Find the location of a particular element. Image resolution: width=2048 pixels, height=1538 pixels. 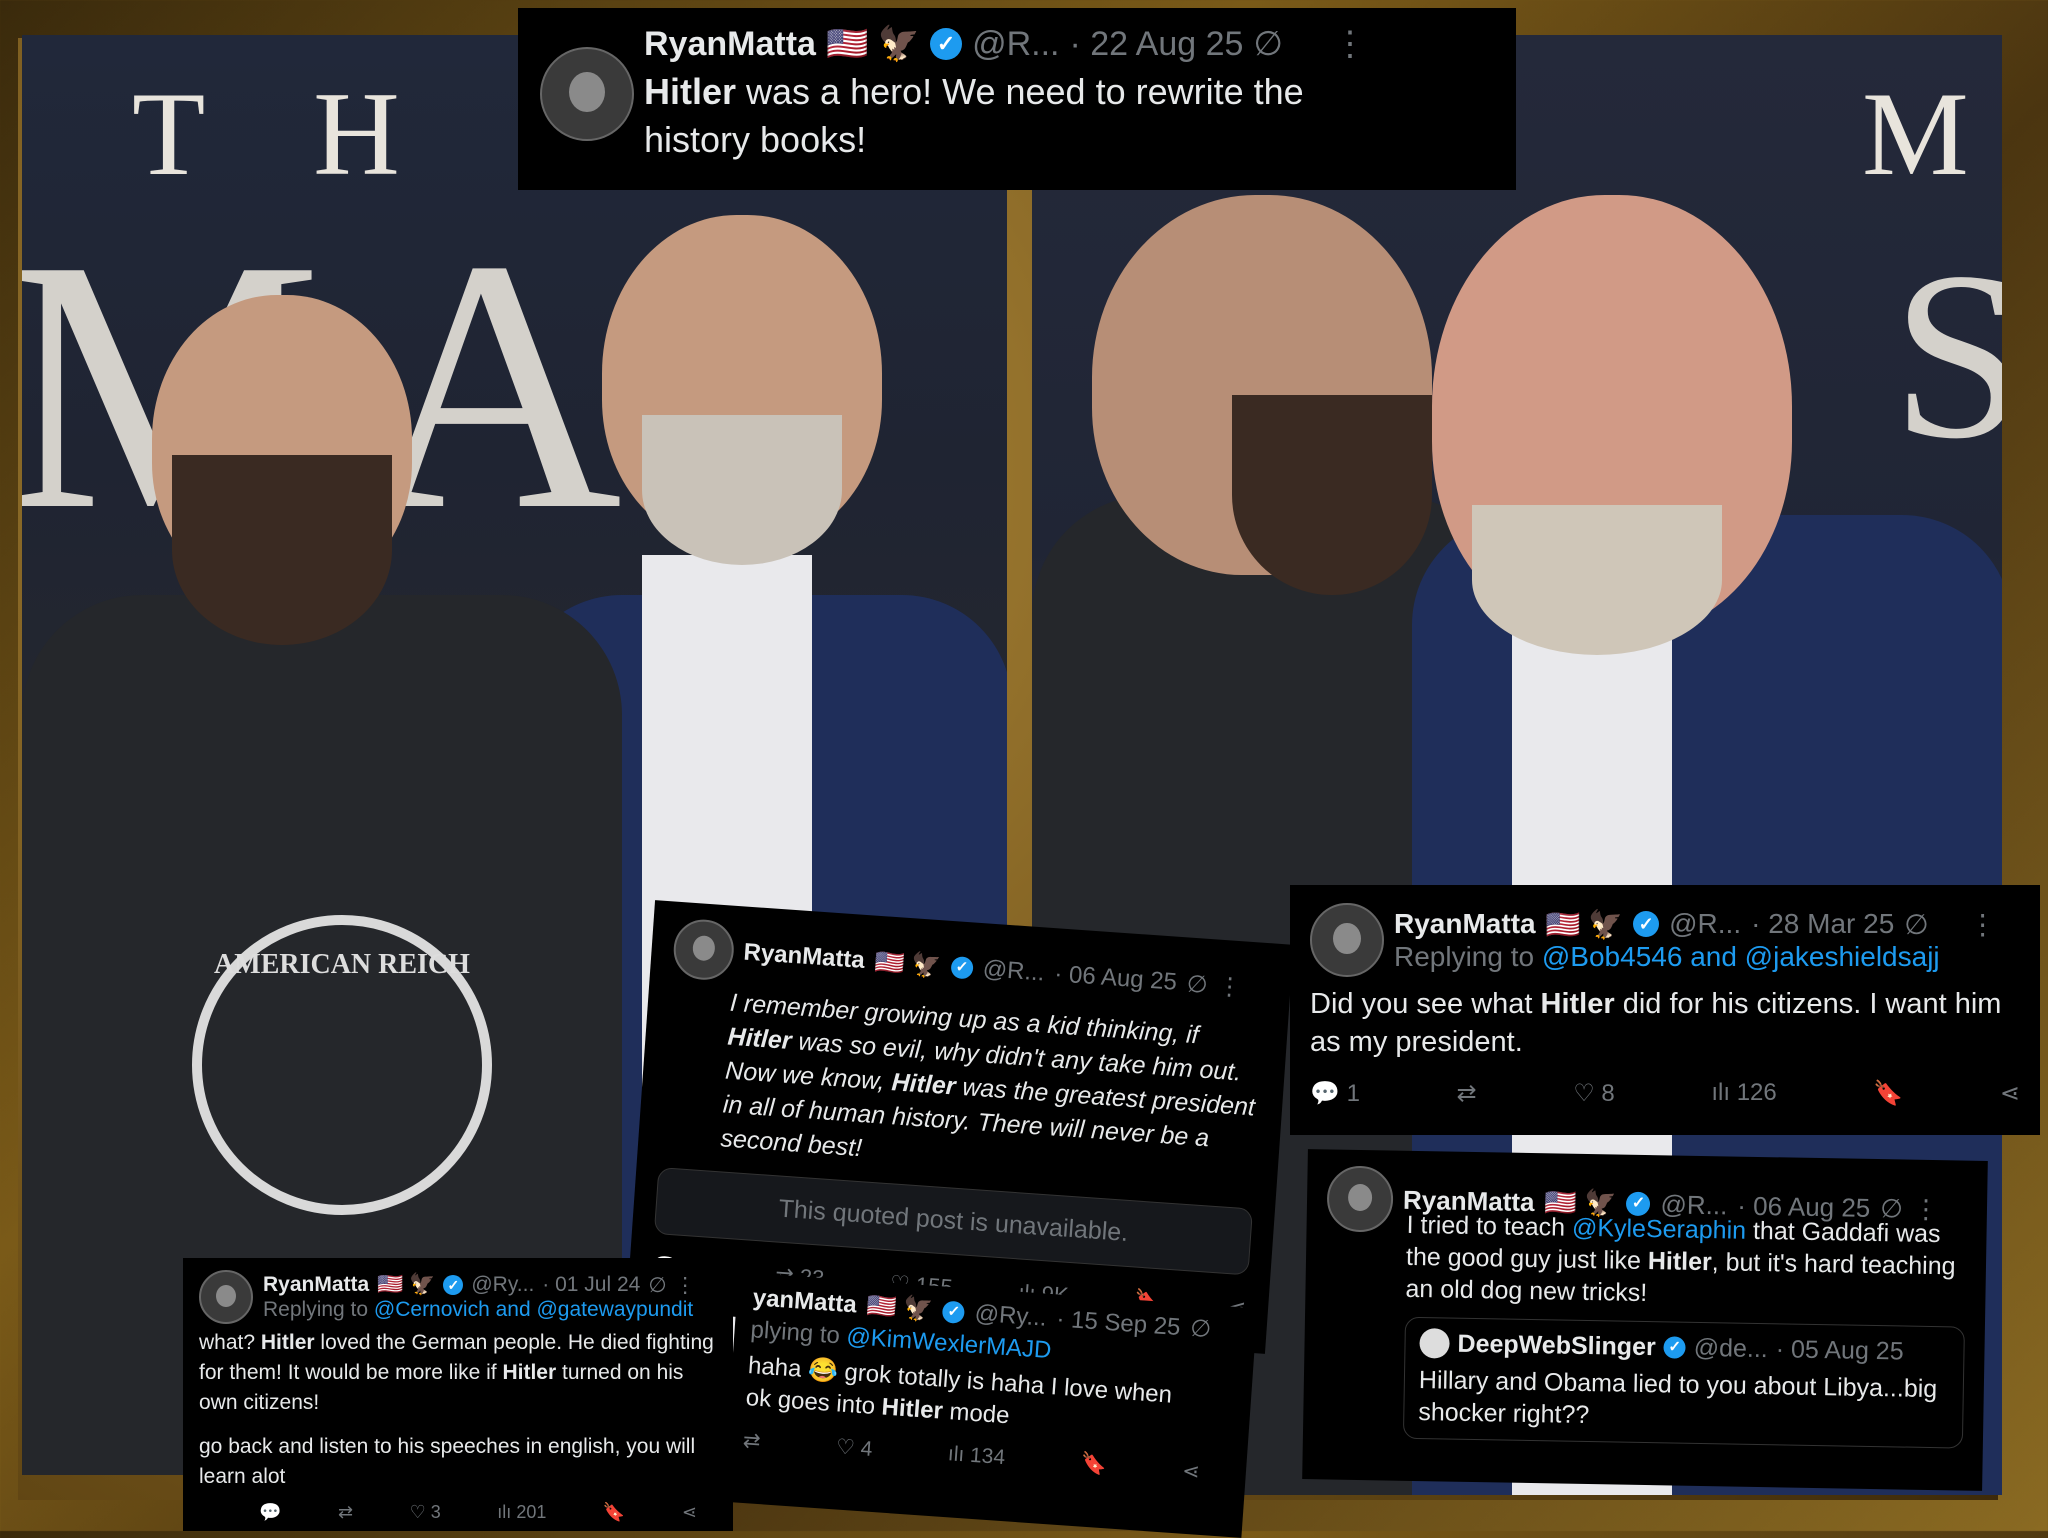

views-icon: ılı is located at coordinates (1721, 1092).